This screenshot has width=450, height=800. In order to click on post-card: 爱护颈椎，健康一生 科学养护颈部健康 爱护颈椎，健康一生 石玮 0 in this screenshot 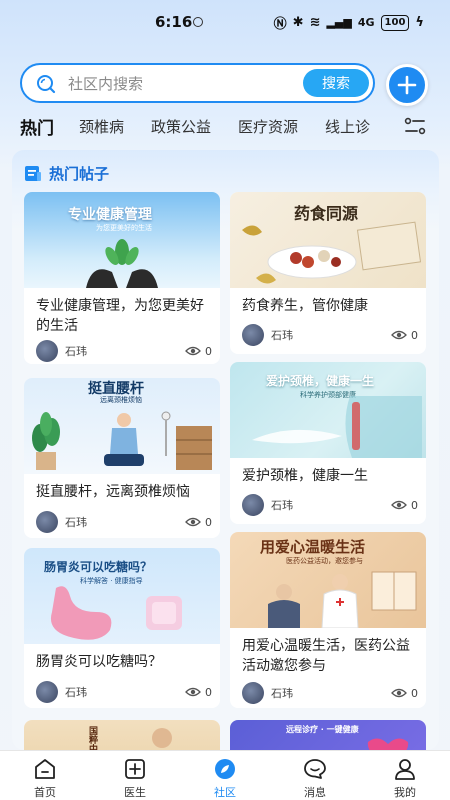, I will do `click(328, 443)`.